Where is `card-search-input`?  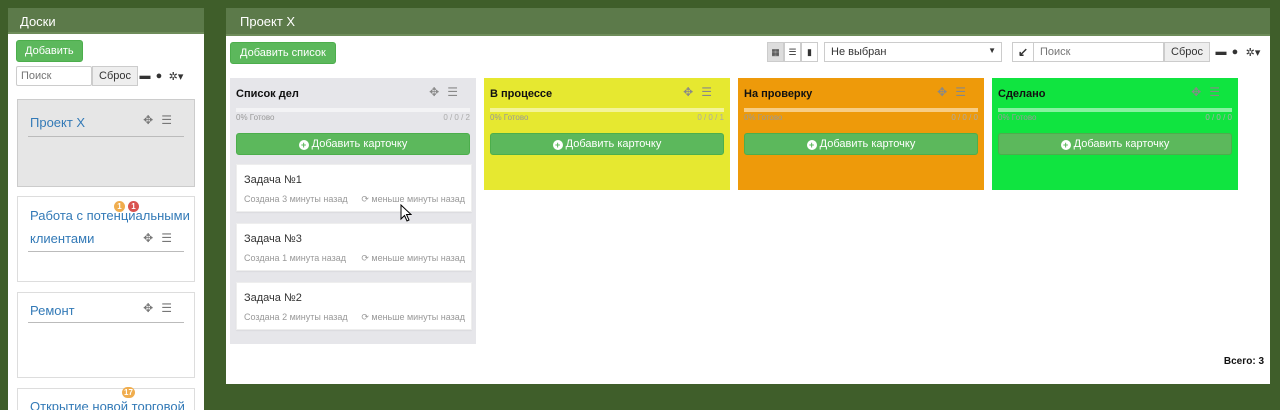
card-search-input is located at coordinates (1099, 52).